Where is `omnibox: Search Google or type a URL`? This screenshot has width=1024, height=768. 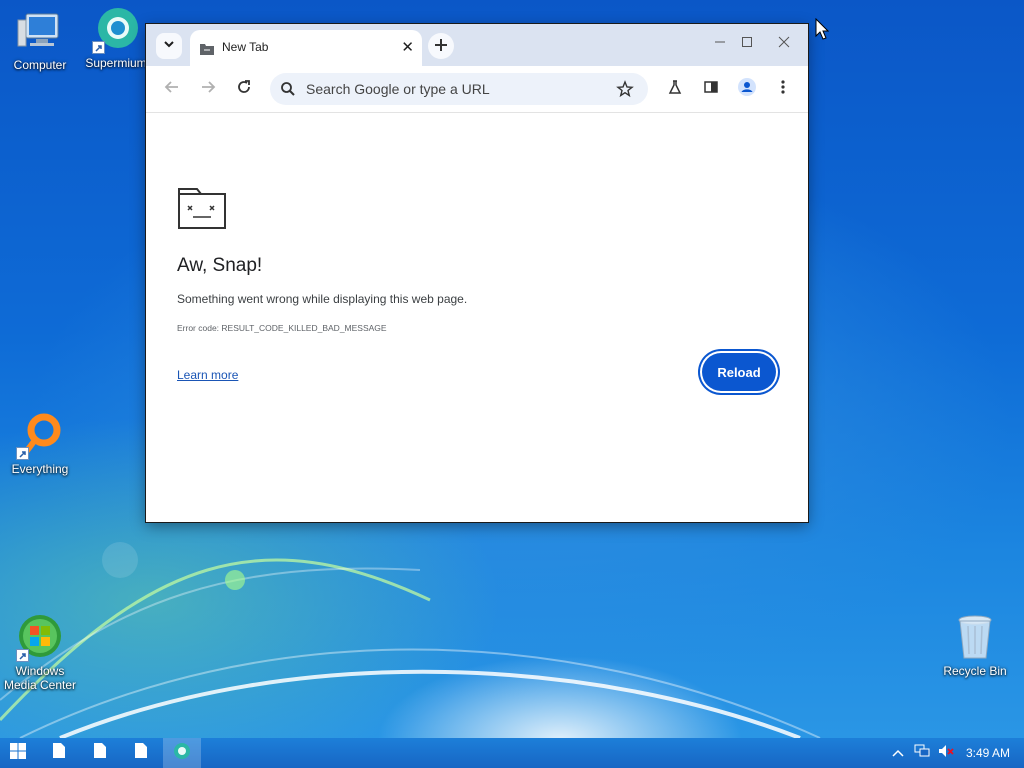 omnibox: Search Google or type a URL is located at coordinates (459, 89).